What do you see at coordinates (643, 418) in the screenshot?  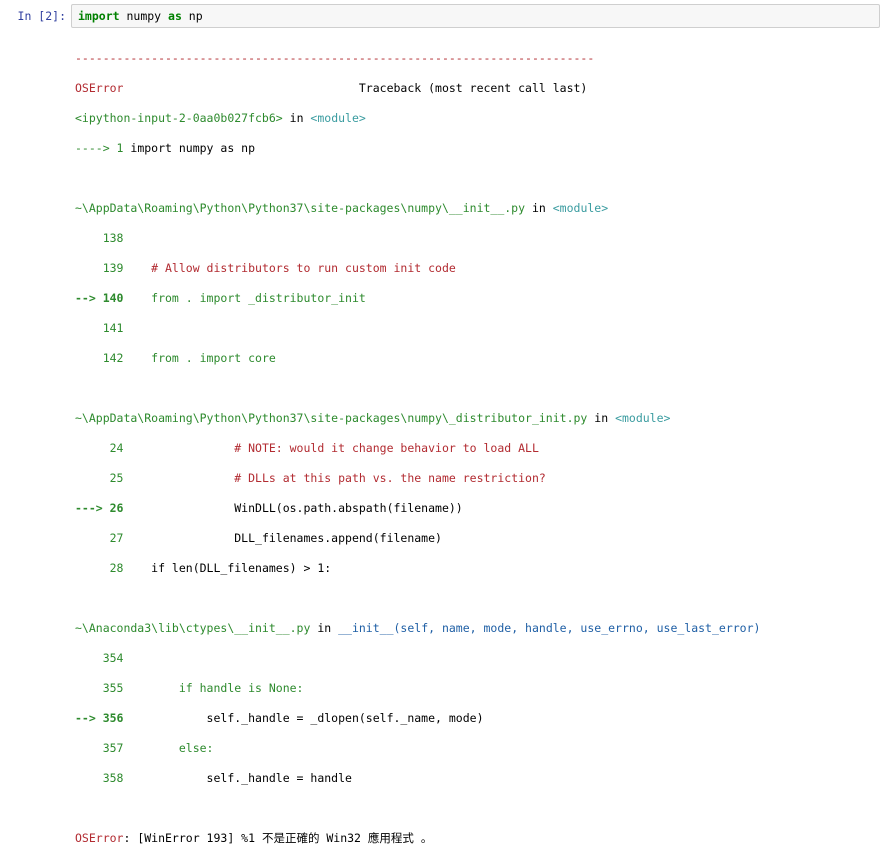 I see `frame2-function: <module>` at bounding box center [643, 418].